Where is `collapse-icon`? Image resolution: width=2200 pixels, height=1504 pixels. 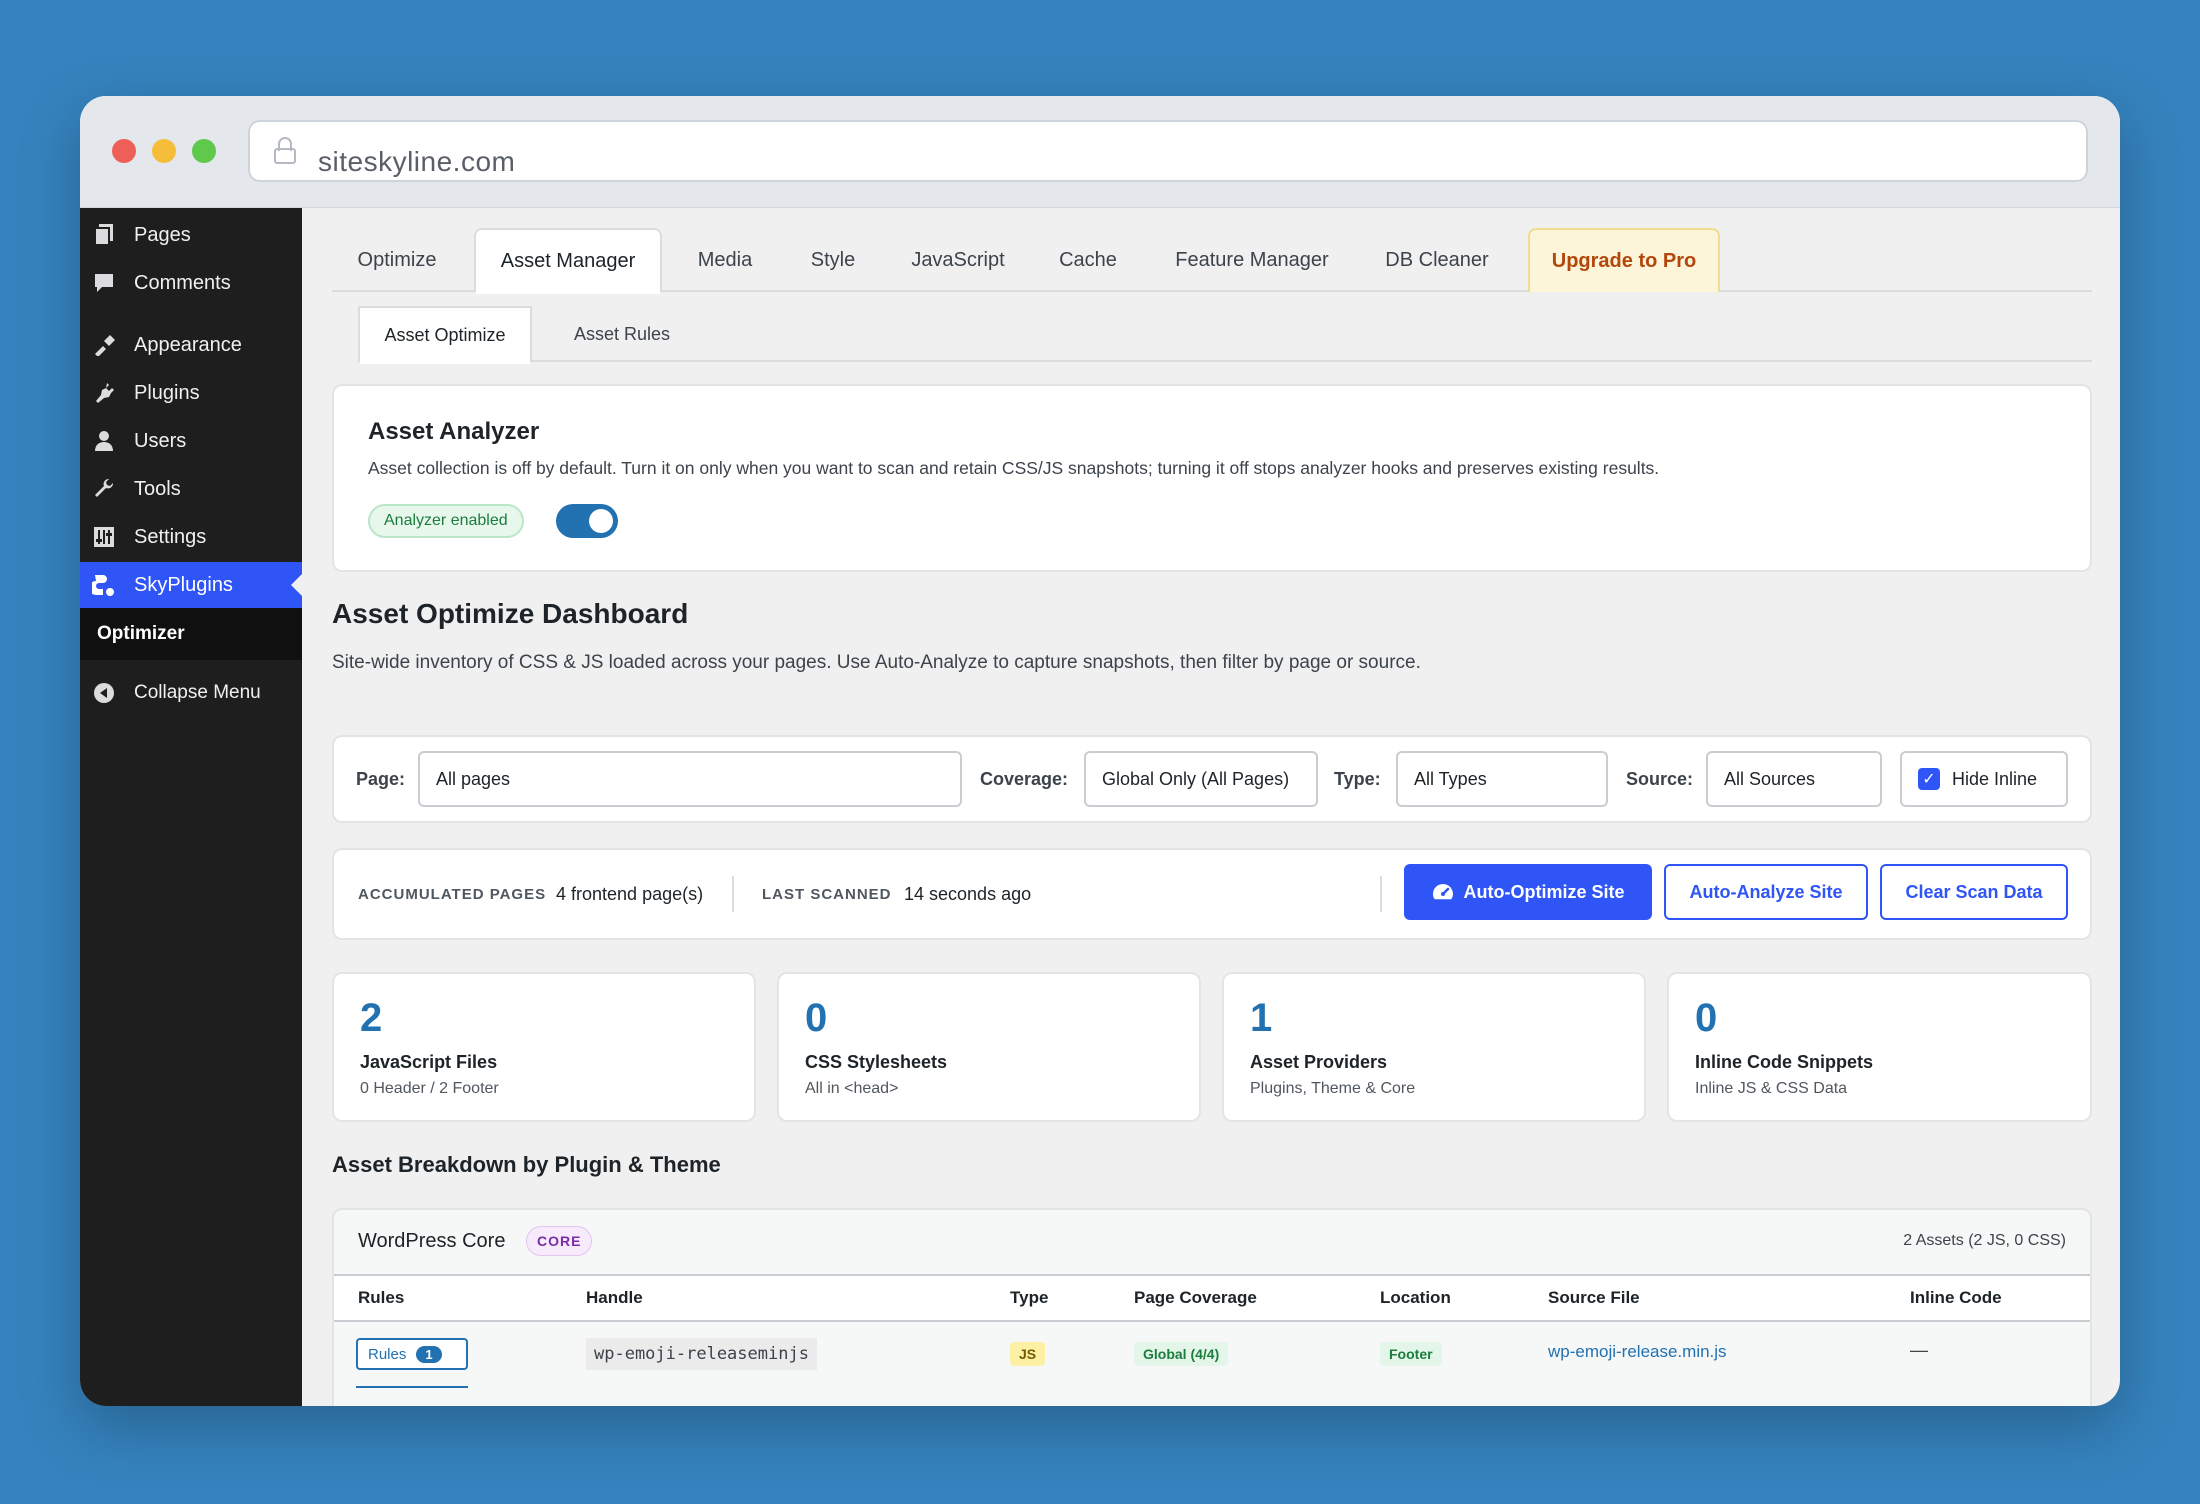
collapse-icon is located at coordinates (104, 693).